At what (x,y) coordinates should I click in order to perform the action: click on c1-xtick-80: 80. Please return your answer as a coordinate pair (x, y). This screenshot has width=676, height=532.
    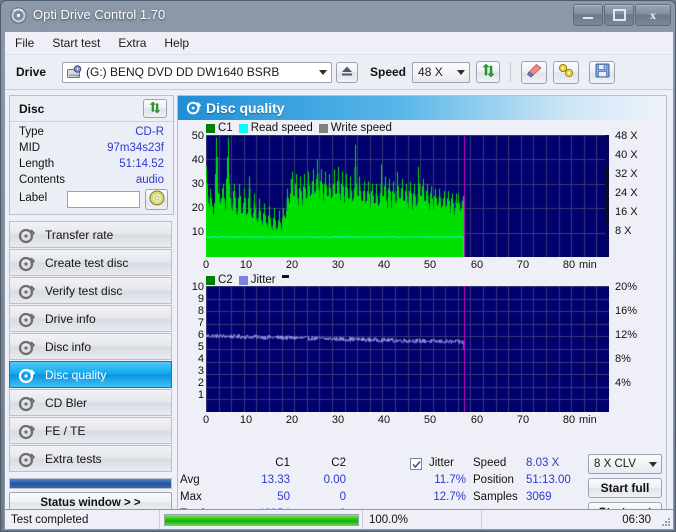
    Looking at the image, I should click on (569, 265).